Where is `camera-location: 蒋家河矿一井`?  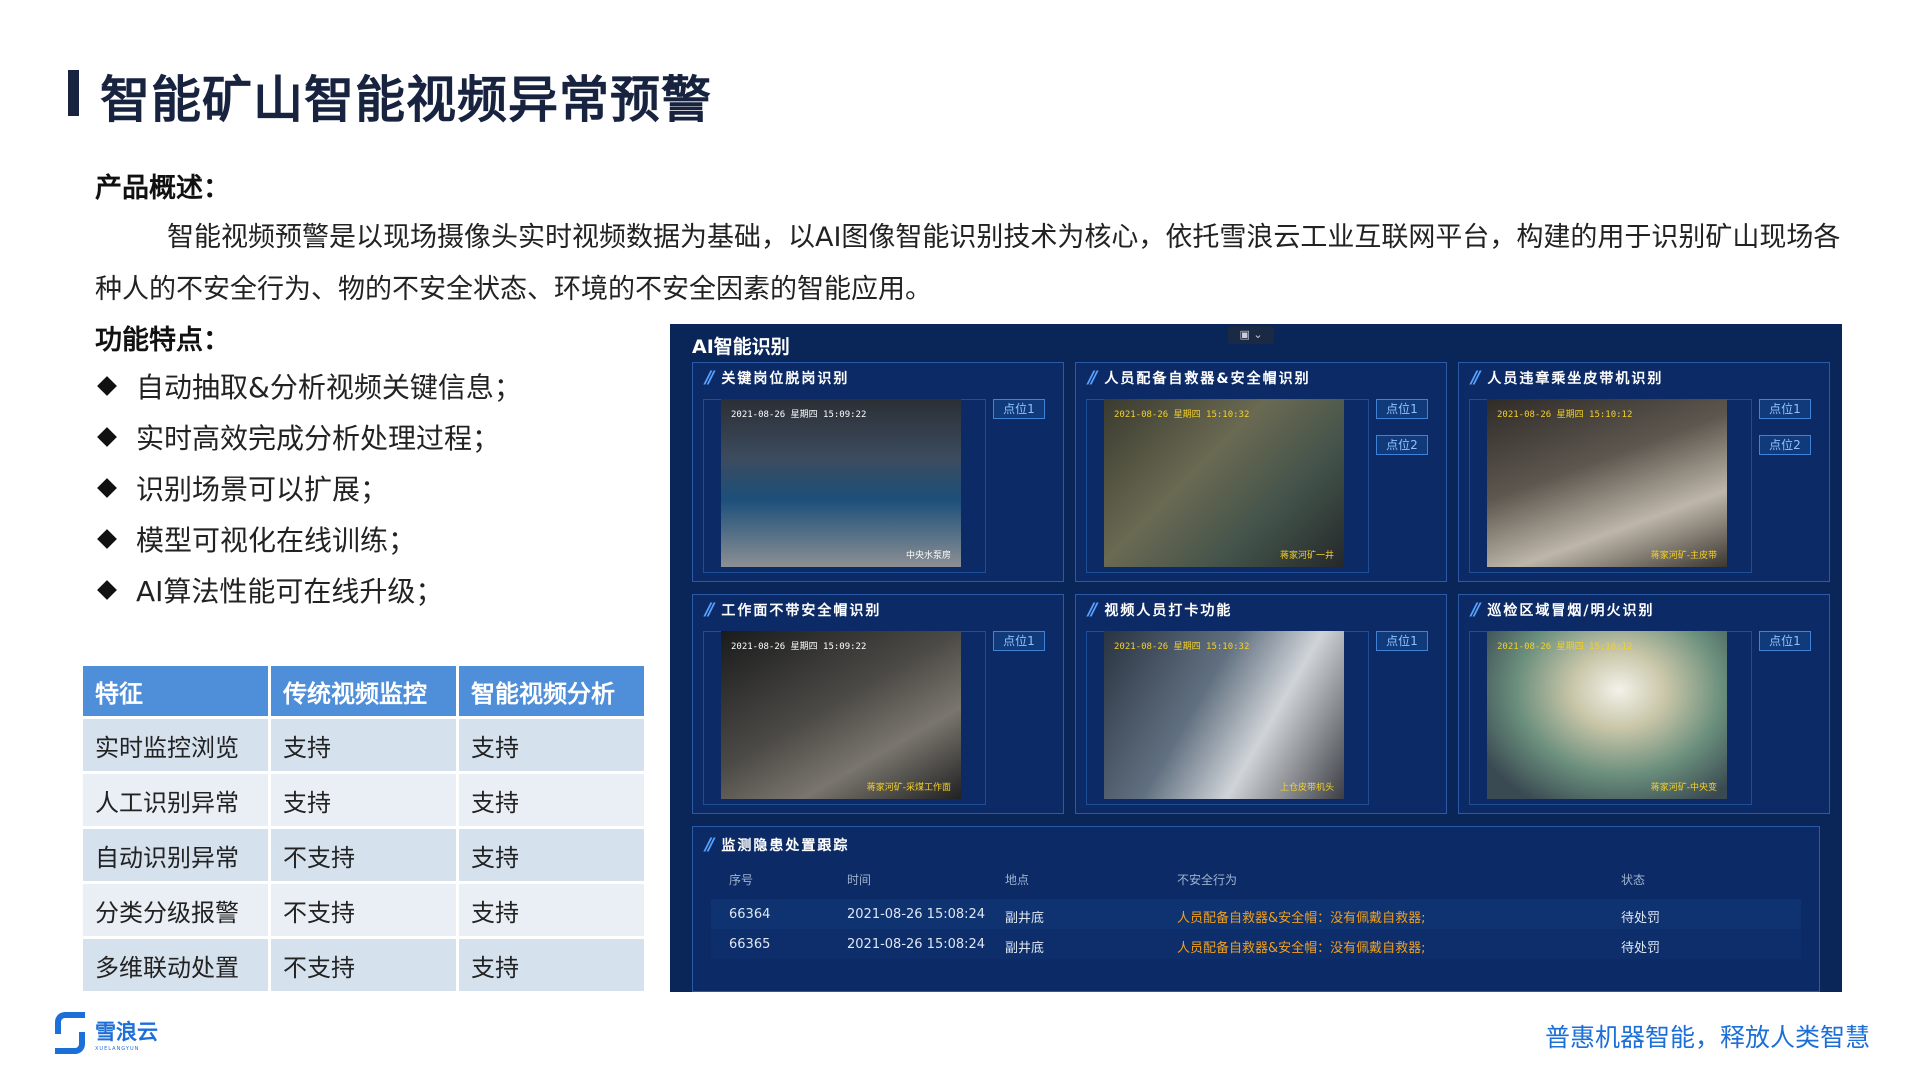 camera-location: 蒋家河矿一井 is located at coordinates (1306, 556).